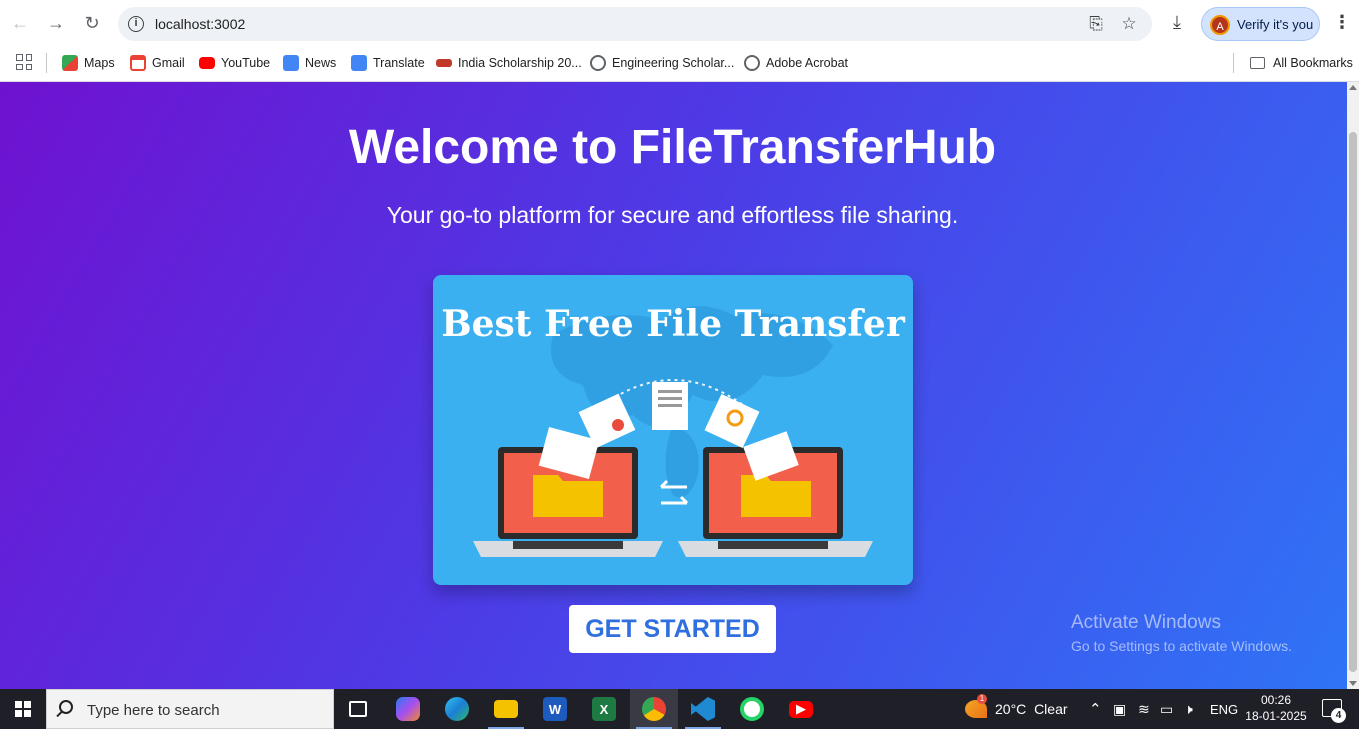 The image size is (1359, 729). What do you see at coordinates (24, 62) in the screenshot?
I see `apps-grid-icon` at bounding box center [24, 62].